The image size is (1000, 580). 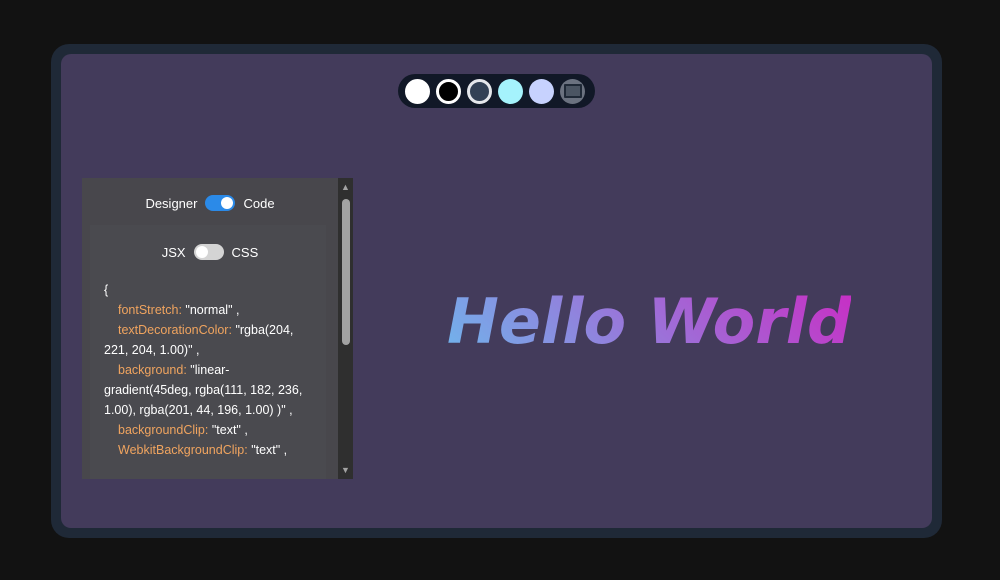 I want to click on swatch-slate, so click(x=479, y=91).